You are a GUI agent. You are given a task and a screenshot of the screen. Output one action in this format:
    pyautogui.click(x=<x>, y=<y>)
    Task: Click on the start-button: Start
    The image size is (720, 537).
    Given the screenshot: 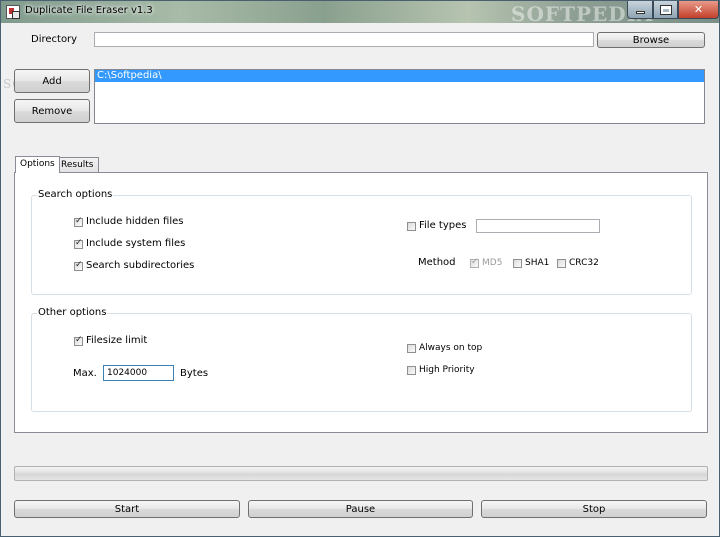 What is the action you would take?
    pyautogui.click(x=127, y=509)
    